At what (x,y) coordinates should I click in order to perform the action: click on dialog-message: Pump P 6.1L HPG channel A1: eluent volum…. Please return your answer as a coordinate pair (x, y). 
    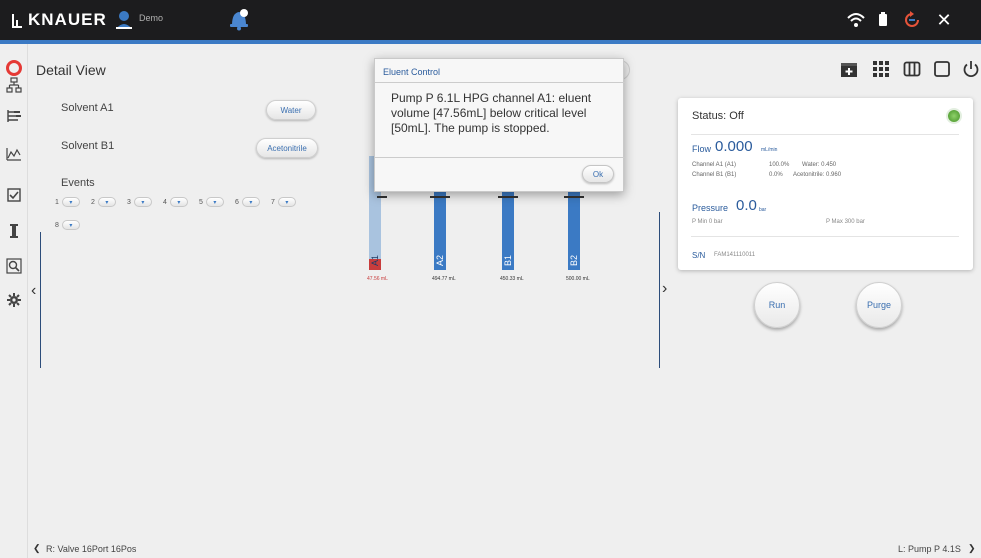
    Looking at the image, I should click on (491, 113).